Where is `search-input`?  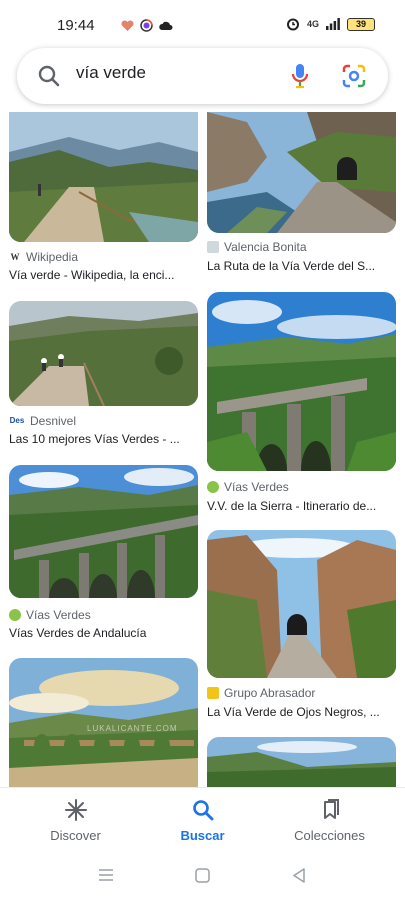 search-input is located at coordinates (176, 73).